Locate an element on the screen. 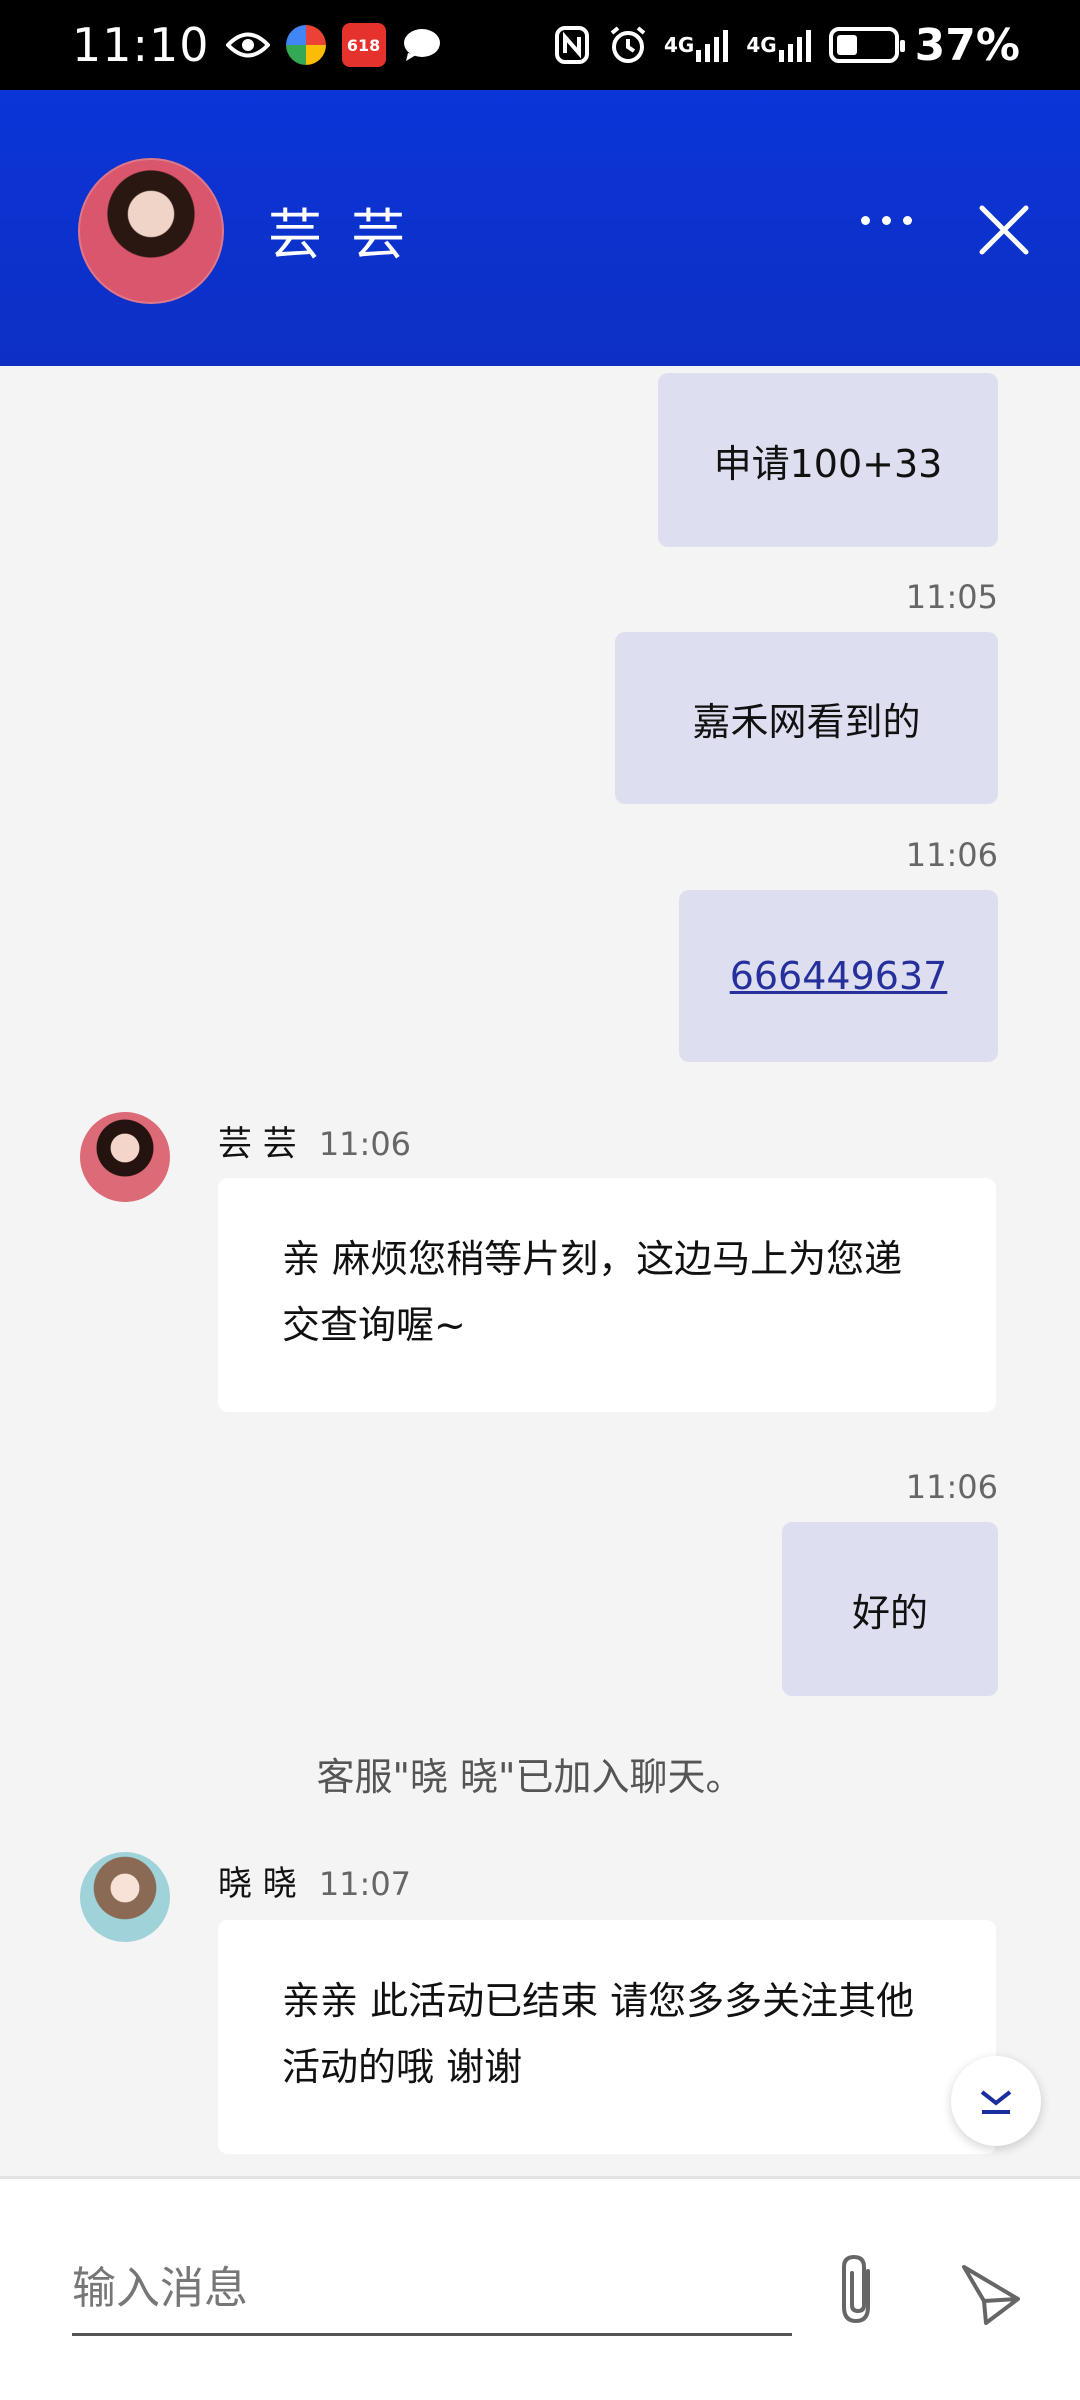 The image size is (1080, 2400). outgoing-message: 好的 is located at coordinates (890, 1609).